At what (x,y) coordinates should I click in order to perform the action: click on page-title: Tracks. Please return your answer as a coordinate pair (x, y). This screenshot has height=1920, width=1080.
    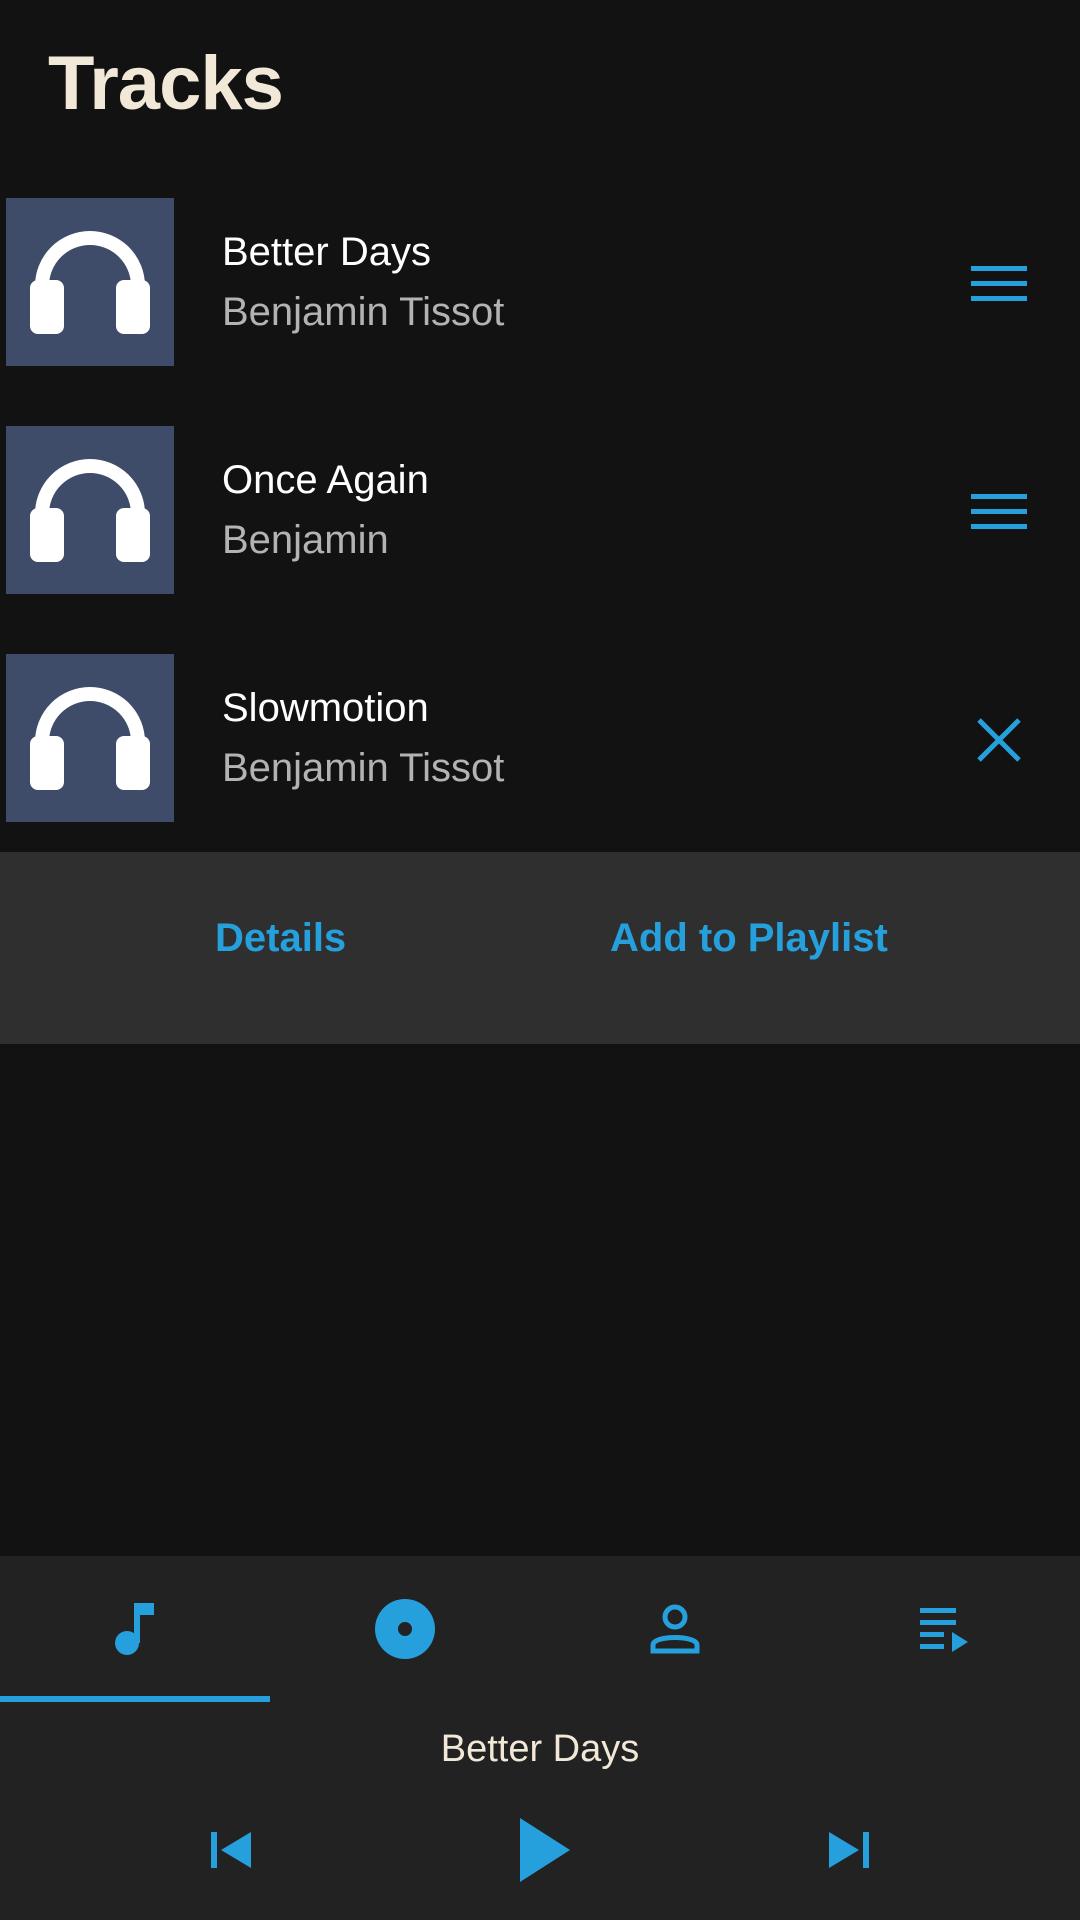
    Looking at the image, I should click on (166, 83).